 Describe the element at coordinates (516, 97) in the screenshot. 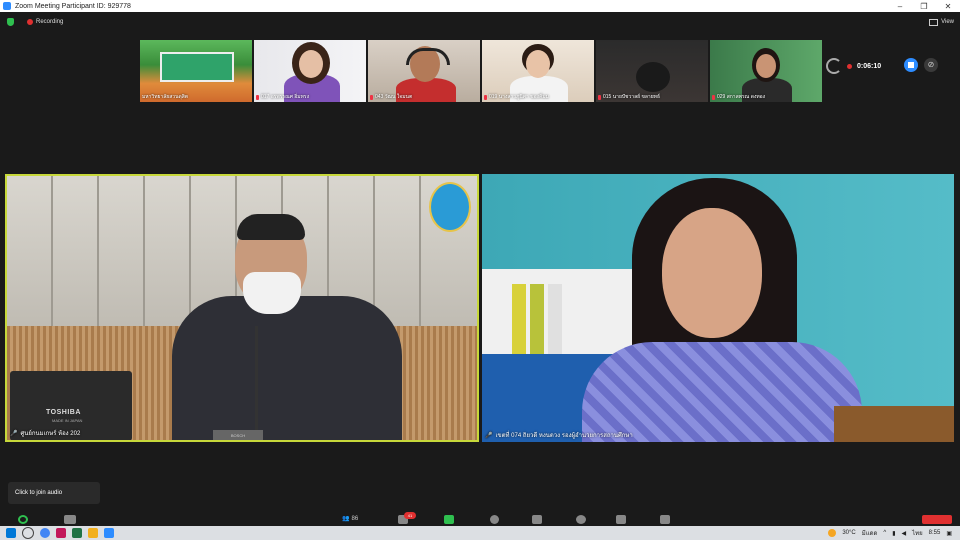

I see `participant-name-label: 019 นางสาวภูนิศา ของคิ่มม` at that location.